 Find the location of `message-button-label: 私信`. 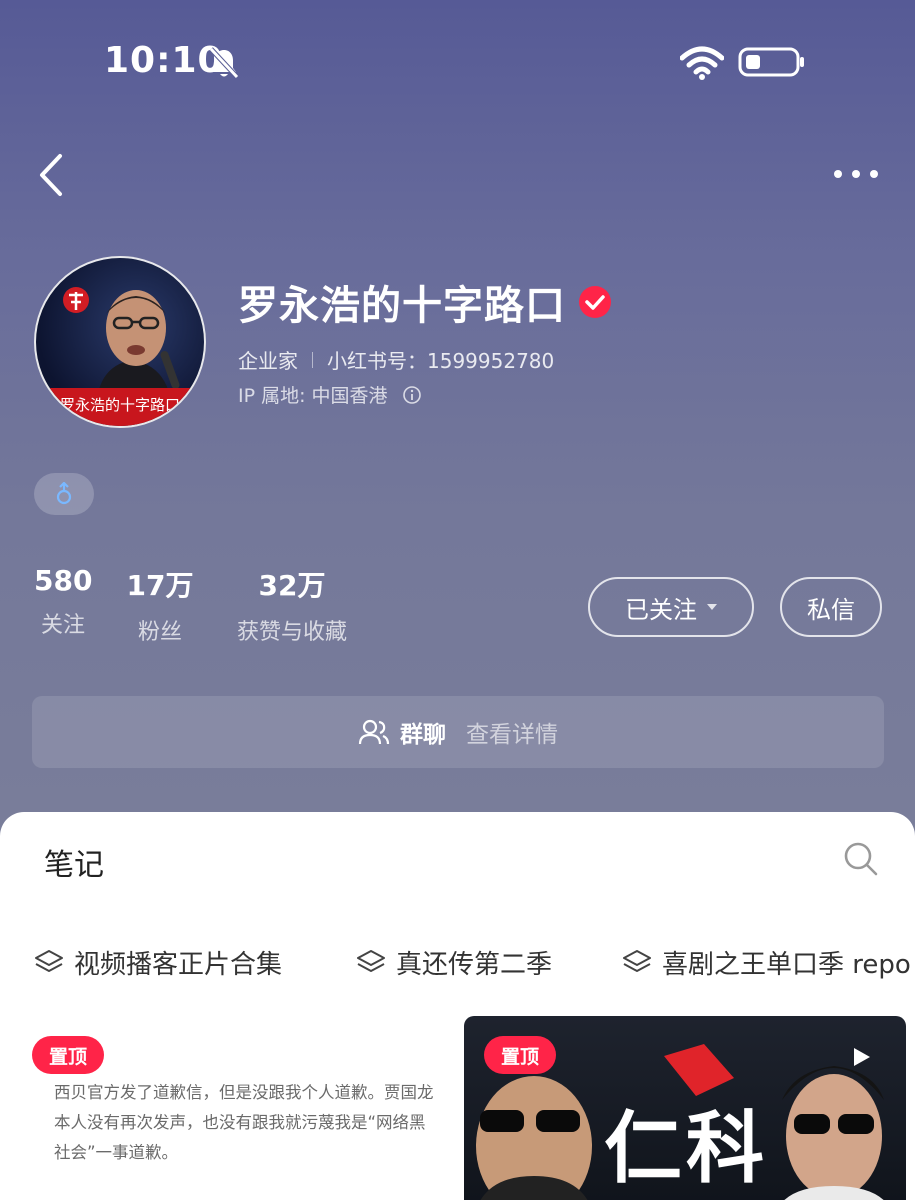

message-button-label: 私信 is located at coordinates (831, 609).